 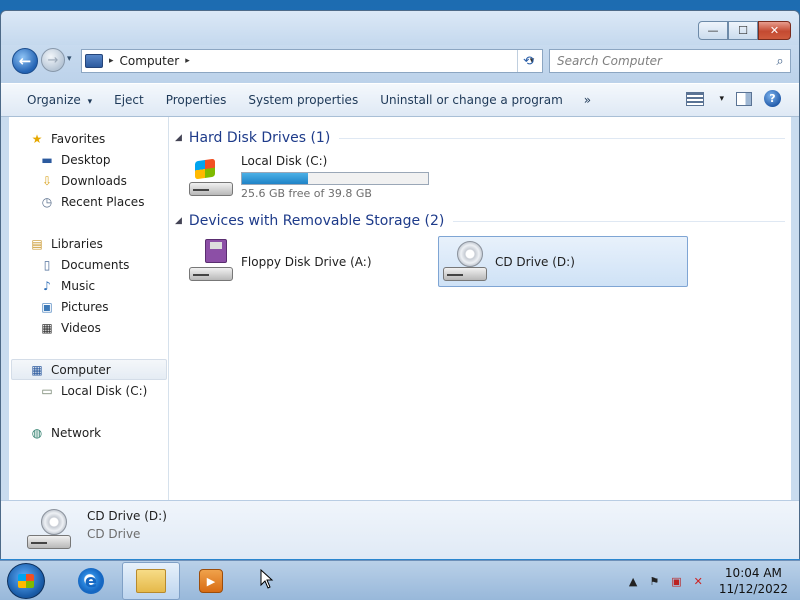 I want to click on downloads-icon: ⇩, so click(x=47, y=180).